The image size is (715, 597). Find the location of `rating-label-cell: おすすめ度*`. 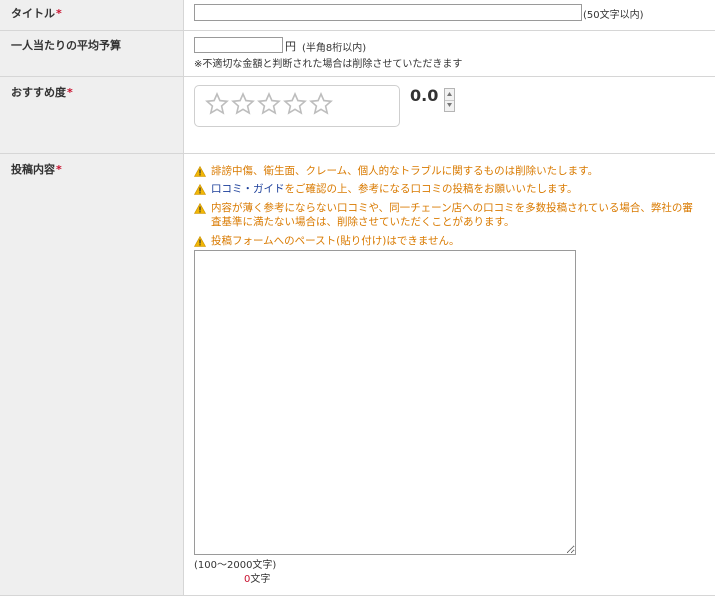

rating-label-cell: おすすめ度* is located at coordinates (92, 115).